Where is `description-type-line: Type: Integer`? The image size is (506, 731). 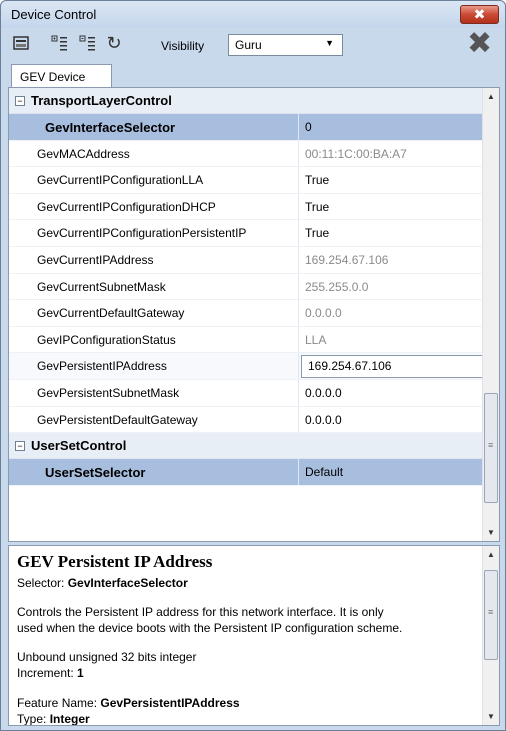
description-type-line: Type: Integer is located at coordinates (53, 719).